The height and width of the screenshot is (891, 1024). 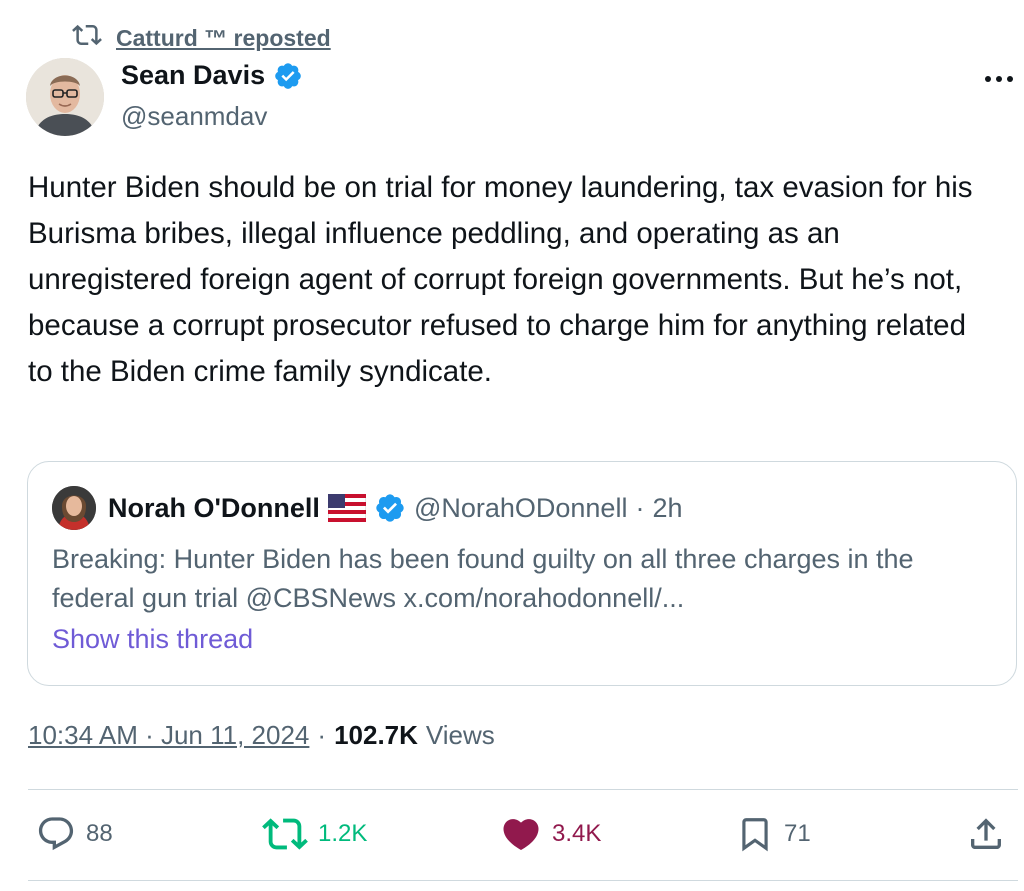 I want to click on reply-button: 88, so click(x=74, y=834).